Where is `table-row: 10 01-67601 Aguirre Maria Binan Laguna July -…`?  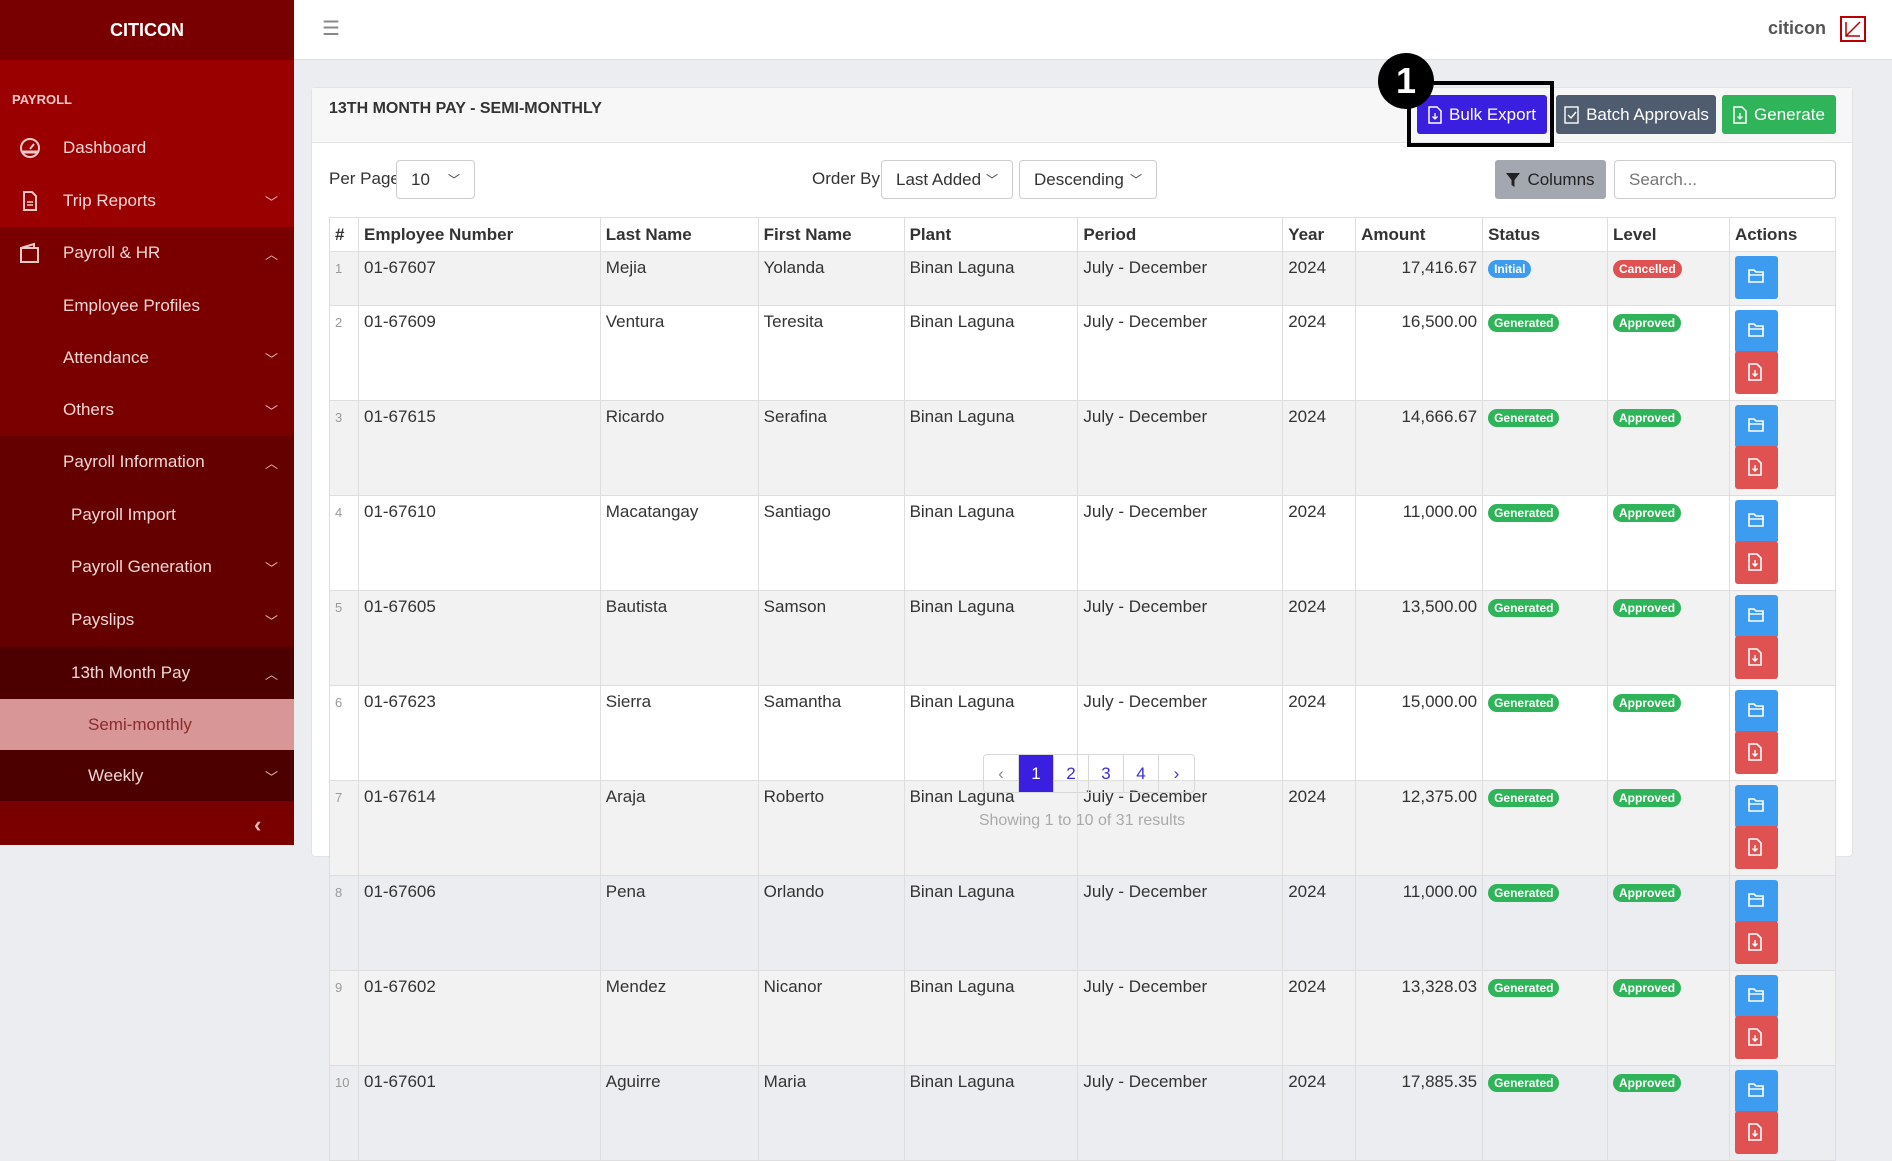 table-row: 10 01-67601 Aguirre Maria Binan Laguna July -… is located at coordinates (1083, 1113).